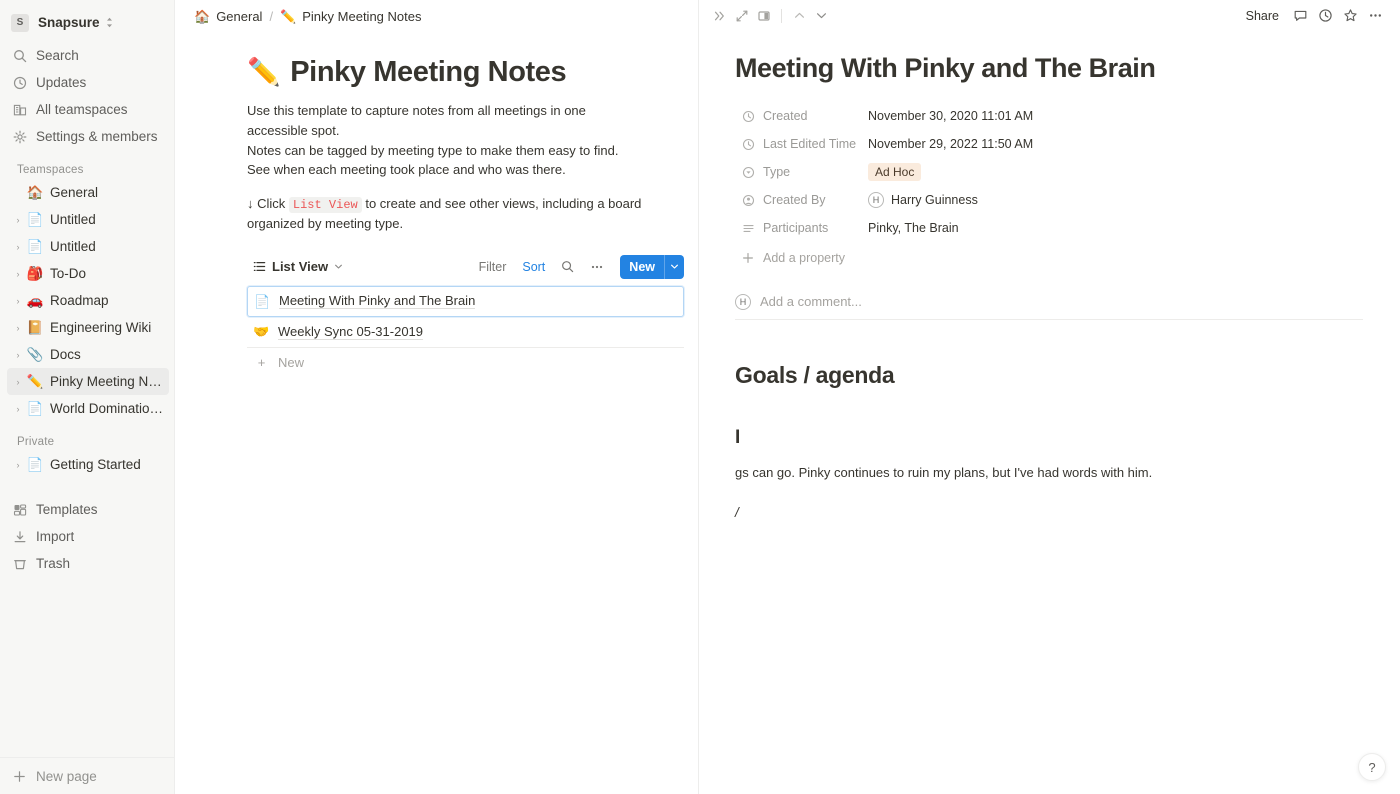 The width and height of the screenshot is (1400, 794). Describe the element at coordinates (1067, 68) in the screenshot. I see `record-title: Meeting With Pinky and The Brain` at that location.